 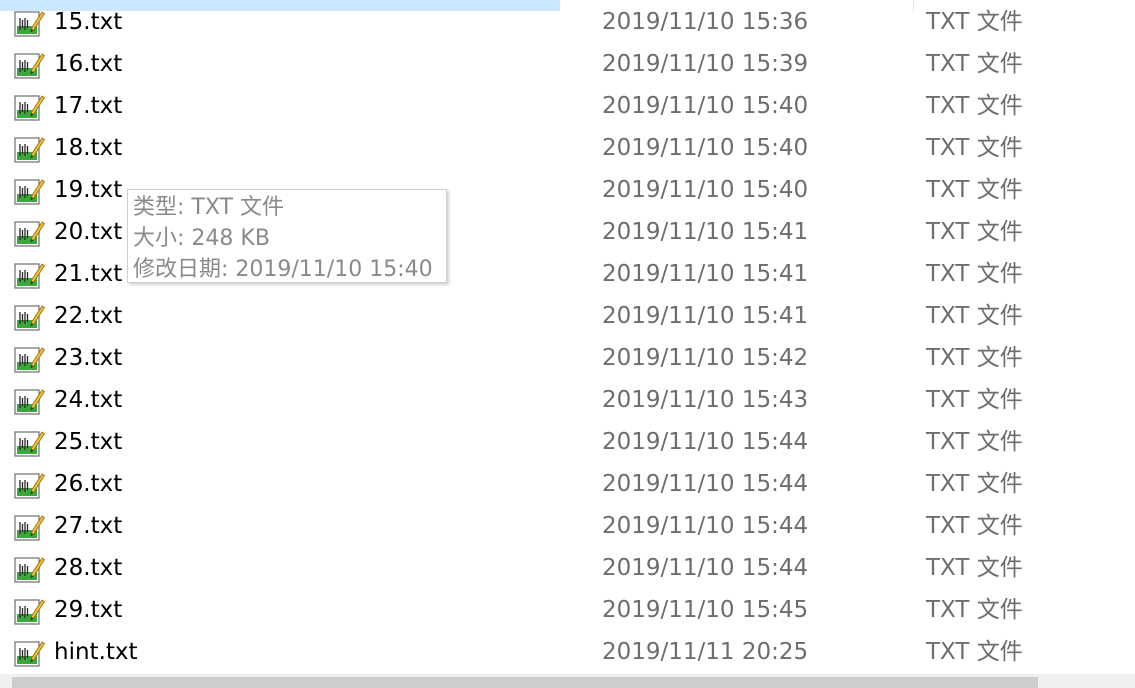 What do you see at coordinates (567, 400) in the screenshot?
I see `file-row: 24.txt 2019/11/10 15:43 TXT 文件` at bounding box center [567, 400].